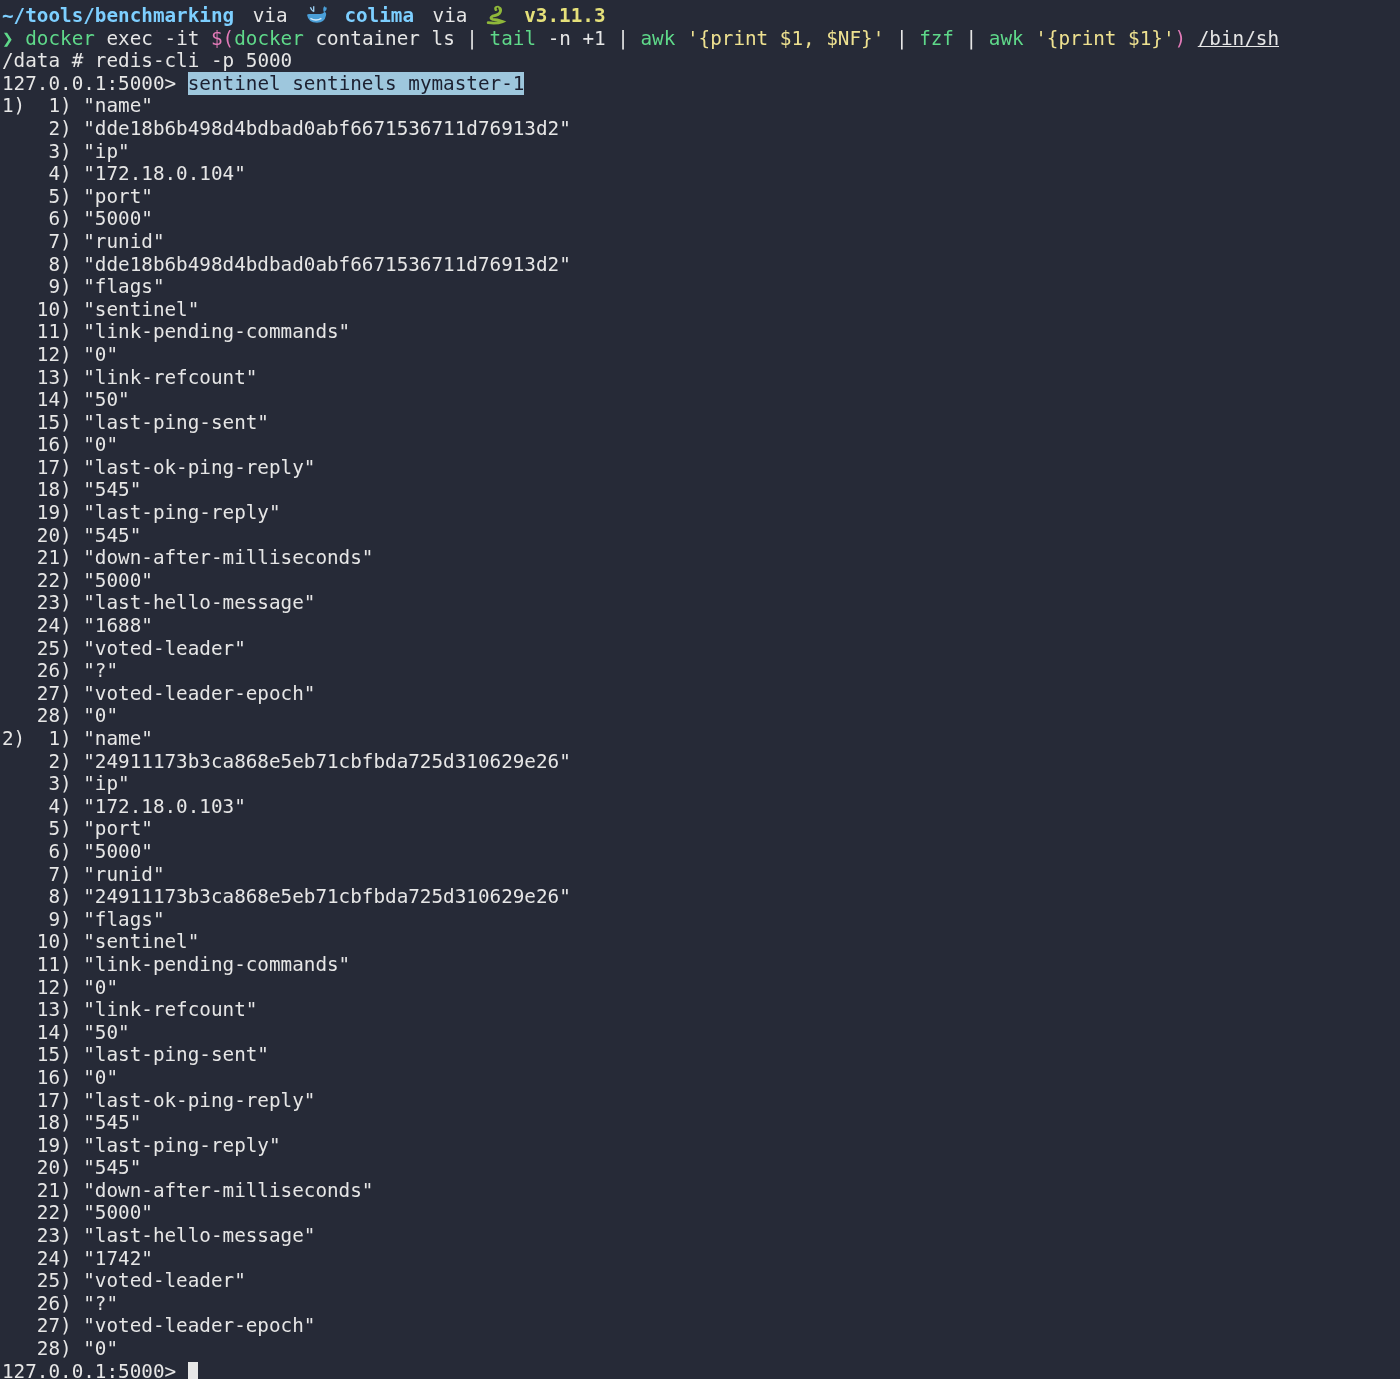 The image size is (1400, 1379). What do you see at coordinates (1238, 38) in the screenshot?
I see `path-argument: /bin/sh` at bounding box center [1238, 38].